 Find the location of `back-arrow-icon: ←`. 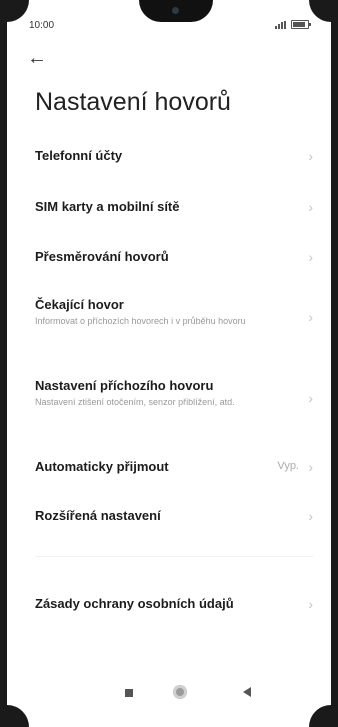

back-arrow-icon: ← is located at coordinates (37, 58).